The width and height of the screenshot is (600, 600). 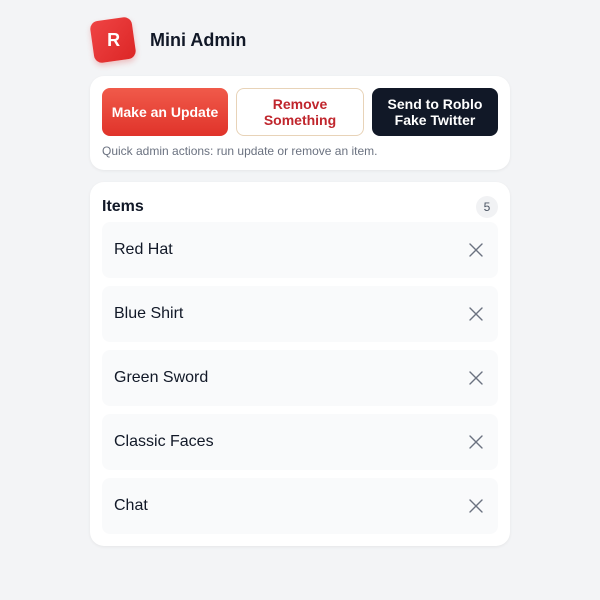 What do you see at coordinates (300, 314) in the screenshot?
I see `list-item: Blue Shirt` at bounding box center [300, 314].